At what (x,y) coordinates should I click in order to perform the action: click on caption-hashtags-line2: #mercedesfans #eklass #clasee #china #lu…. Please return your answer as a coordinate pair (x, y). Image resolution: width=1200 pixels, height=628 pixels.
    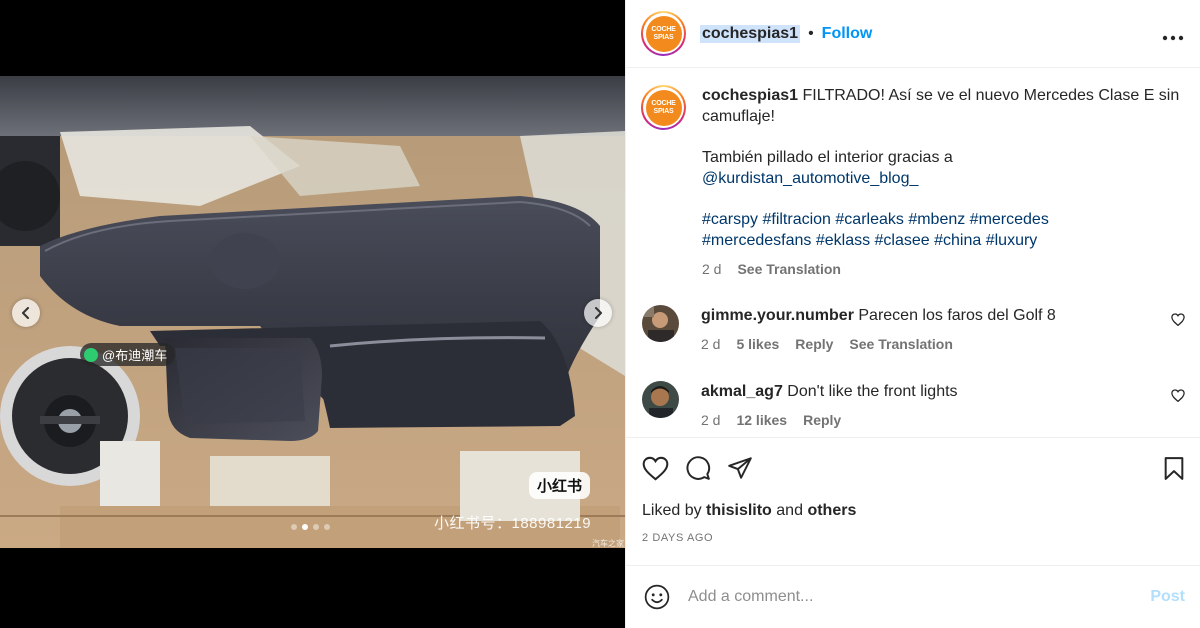
    Looking at the image, I should click on (943, 240).